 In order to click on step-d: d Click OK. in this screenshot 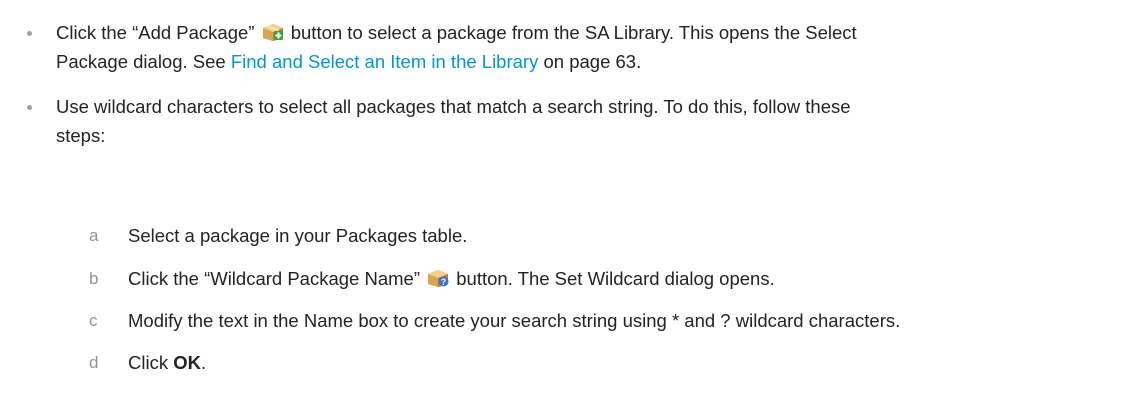, I will do `click(569, 365)`.